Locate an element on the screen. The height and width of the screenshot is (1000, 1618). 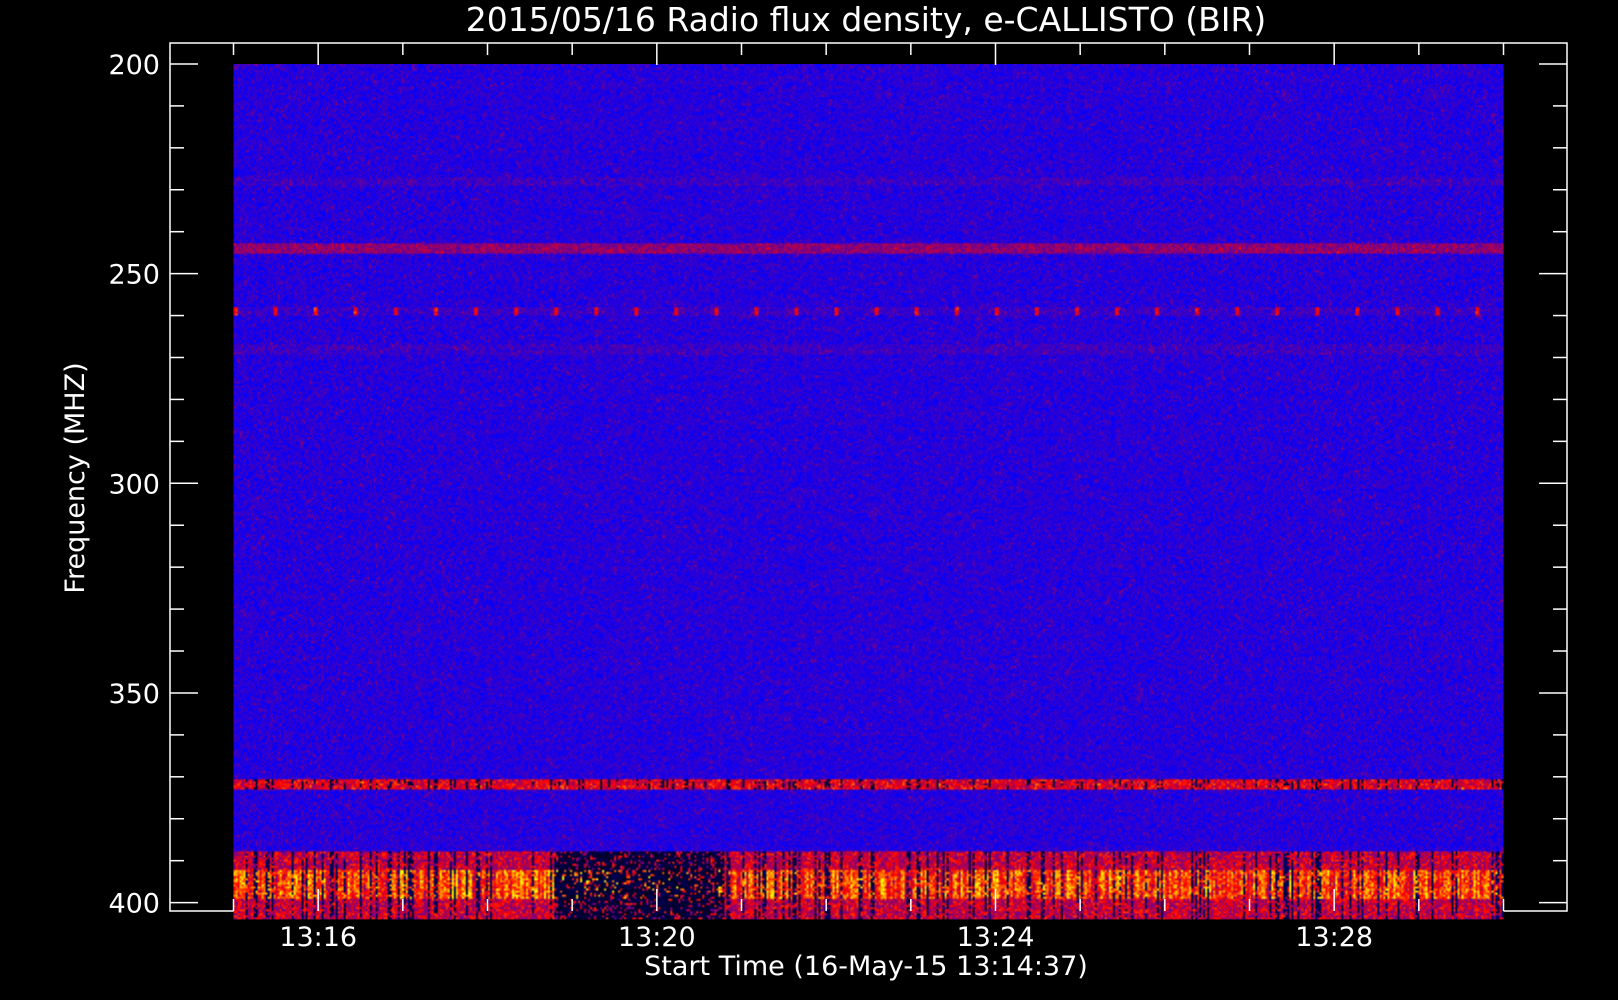
x-tick-label: 13:24 is located at coordinates (996, 937).